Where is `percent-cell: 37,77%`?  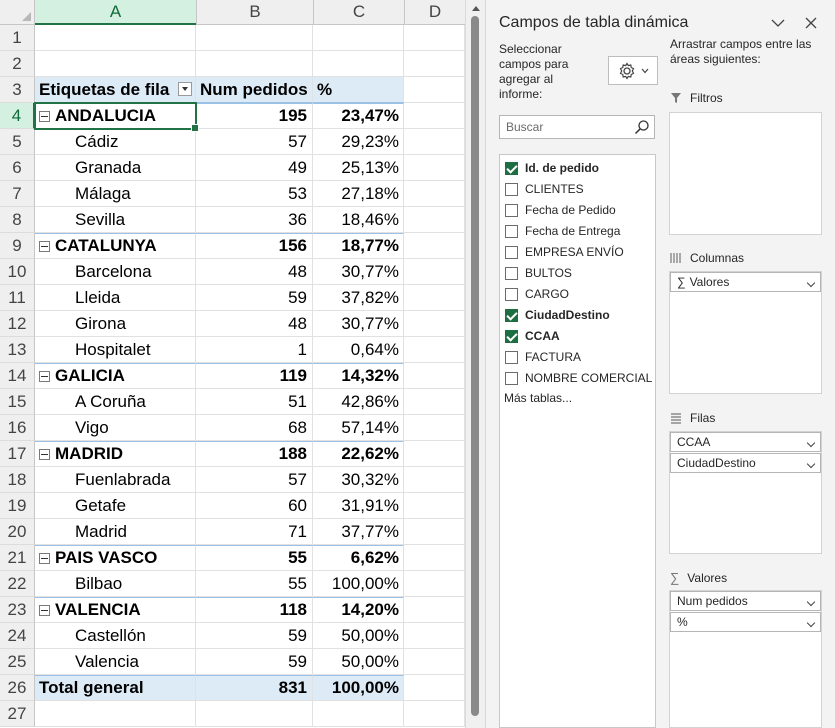
percent-cell: 37,77% is located at coordinates (358, 532).